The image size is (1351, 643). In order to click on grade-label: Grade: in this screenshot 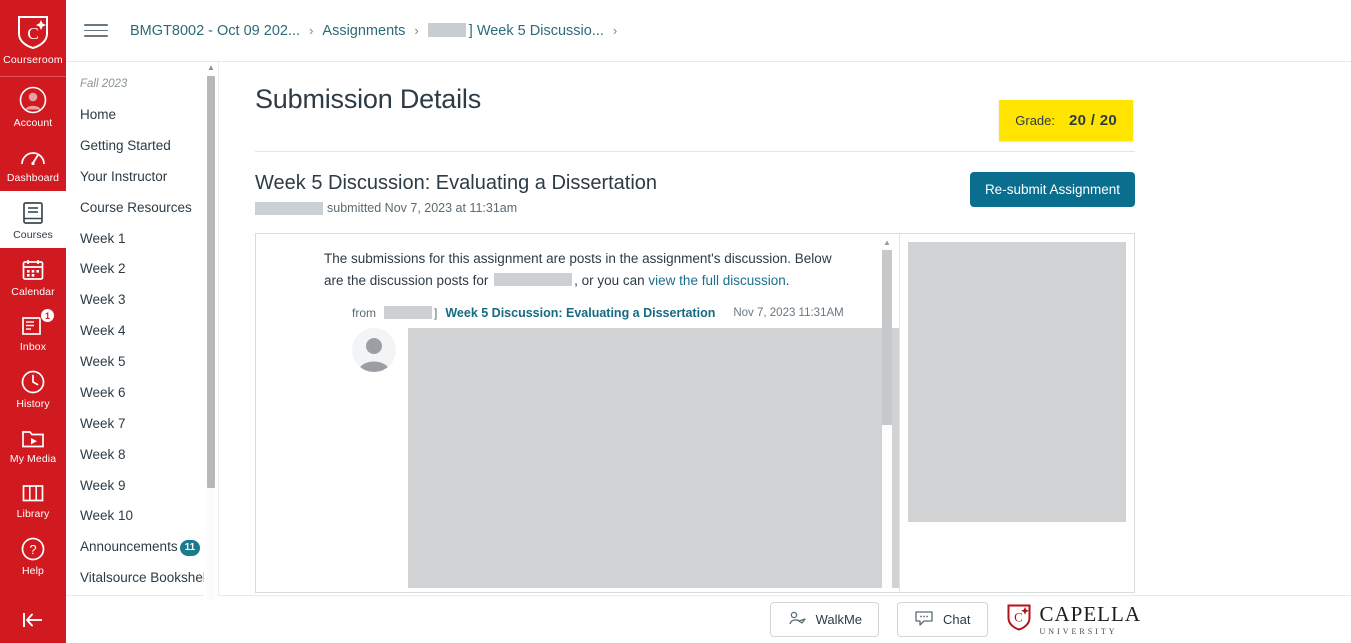, I will do `click(1035, 120)`.